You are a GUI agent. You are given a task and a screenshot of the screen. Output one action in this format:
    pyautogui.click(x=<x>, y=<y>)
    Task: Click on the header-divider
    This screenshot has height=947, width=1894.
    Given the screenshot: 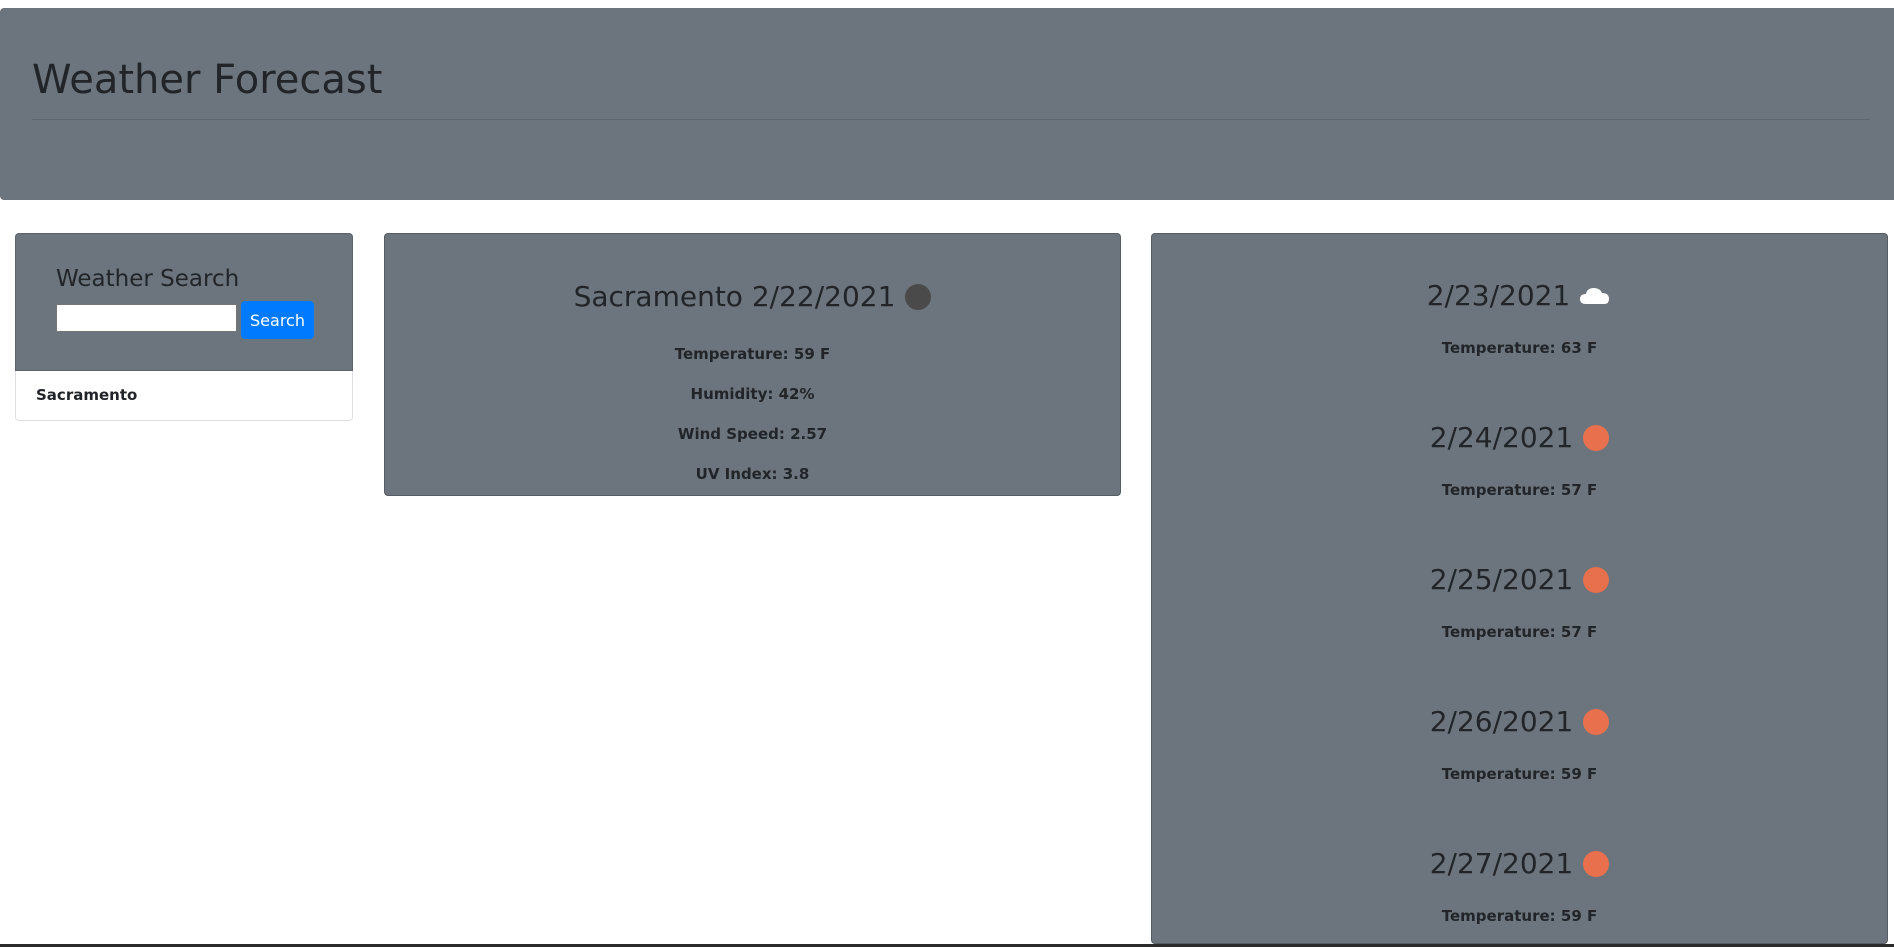 What is the action you would take?
    pyautogui.click(x=951, y=119)
    